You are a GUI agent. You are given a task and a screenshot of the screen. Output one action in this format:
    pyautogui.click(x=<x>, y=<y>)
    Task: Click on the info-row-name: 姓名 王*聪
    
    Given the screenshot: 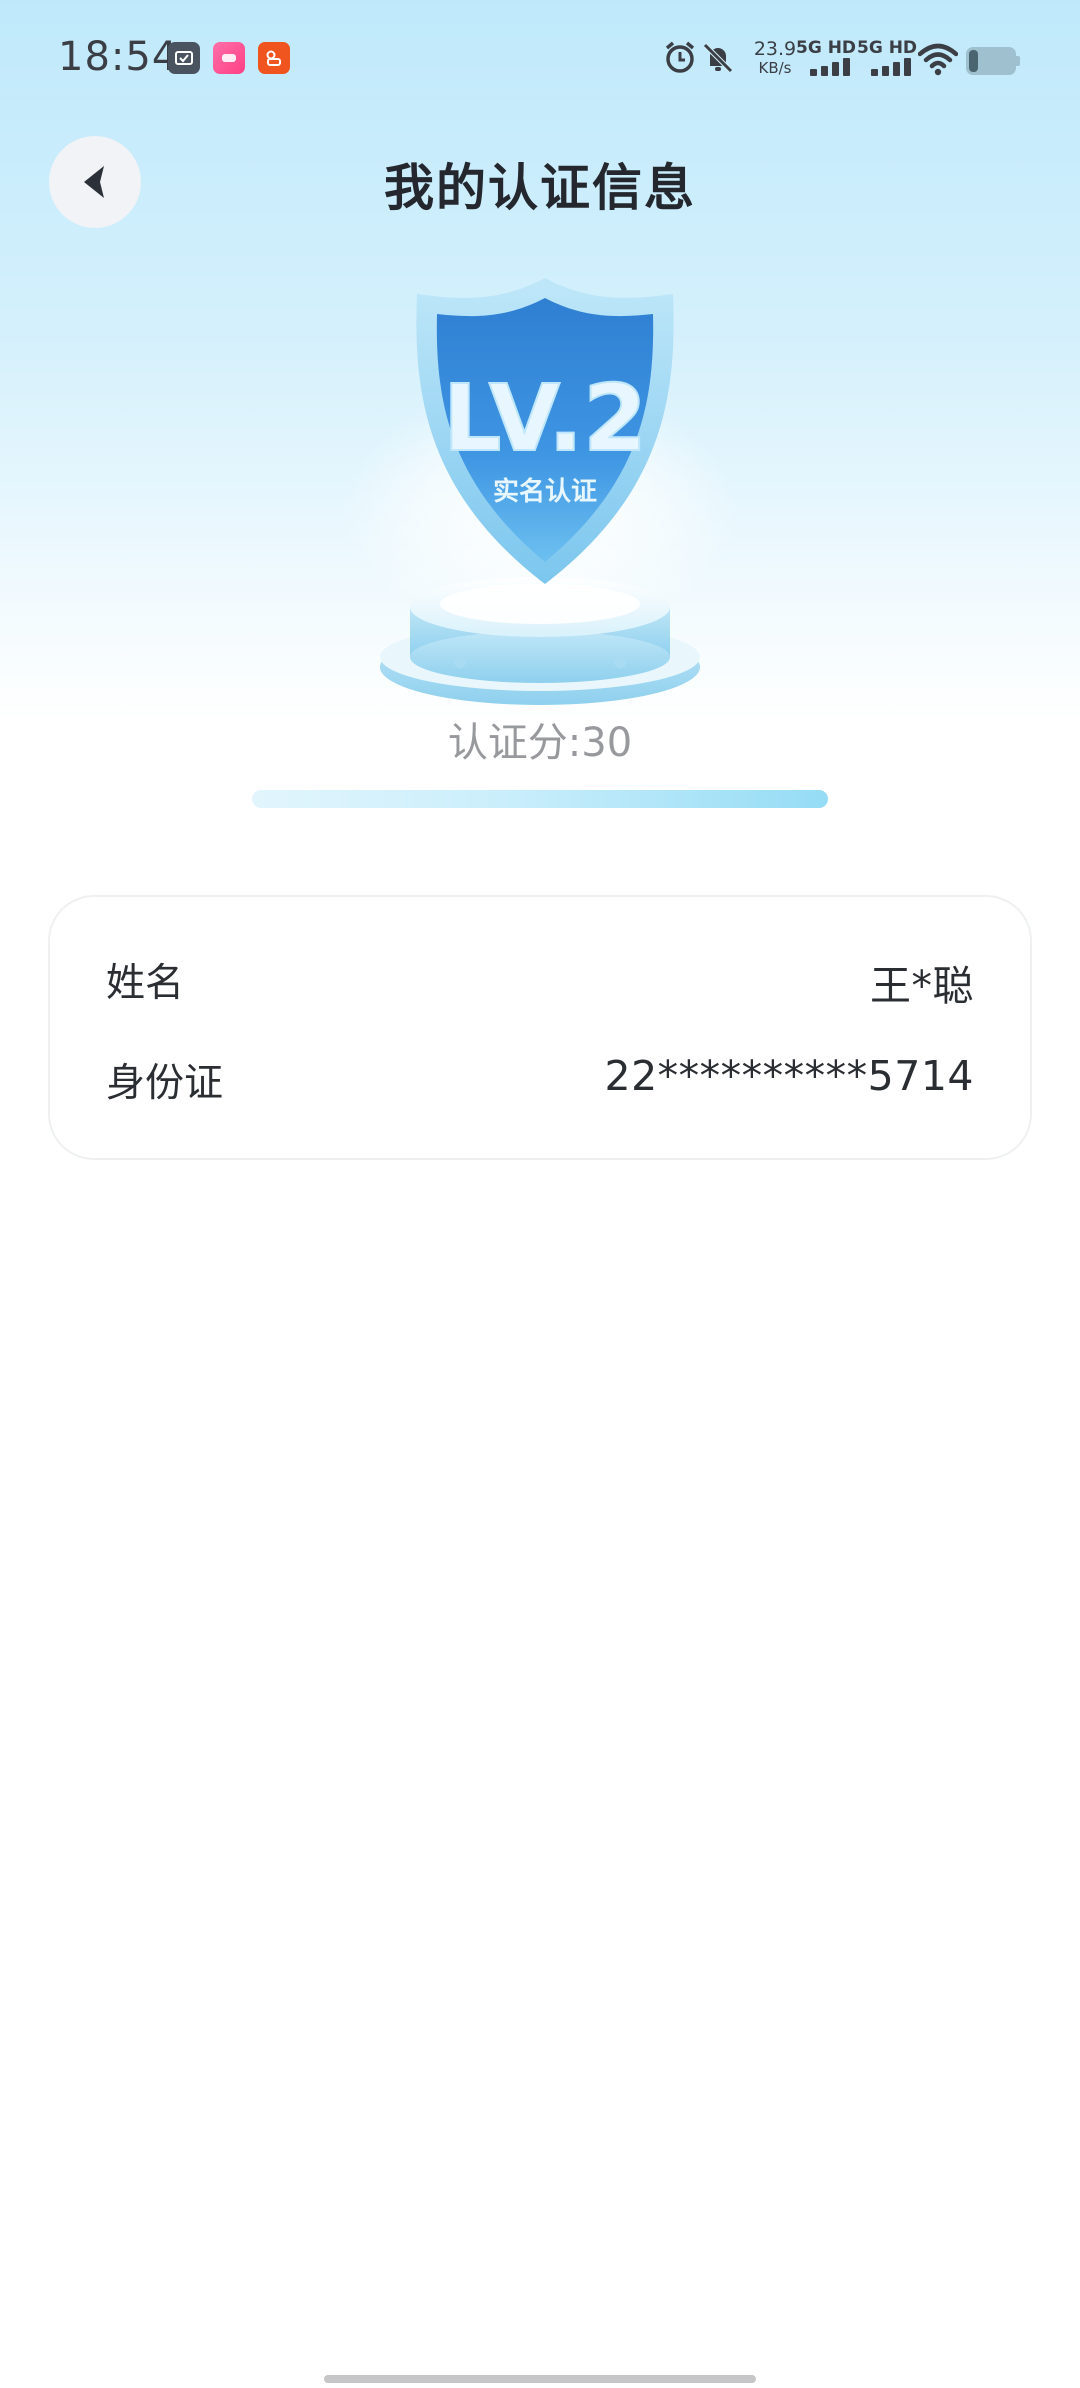 What is the action you would take?
    pyautogui.click(x=540, y=982)
    